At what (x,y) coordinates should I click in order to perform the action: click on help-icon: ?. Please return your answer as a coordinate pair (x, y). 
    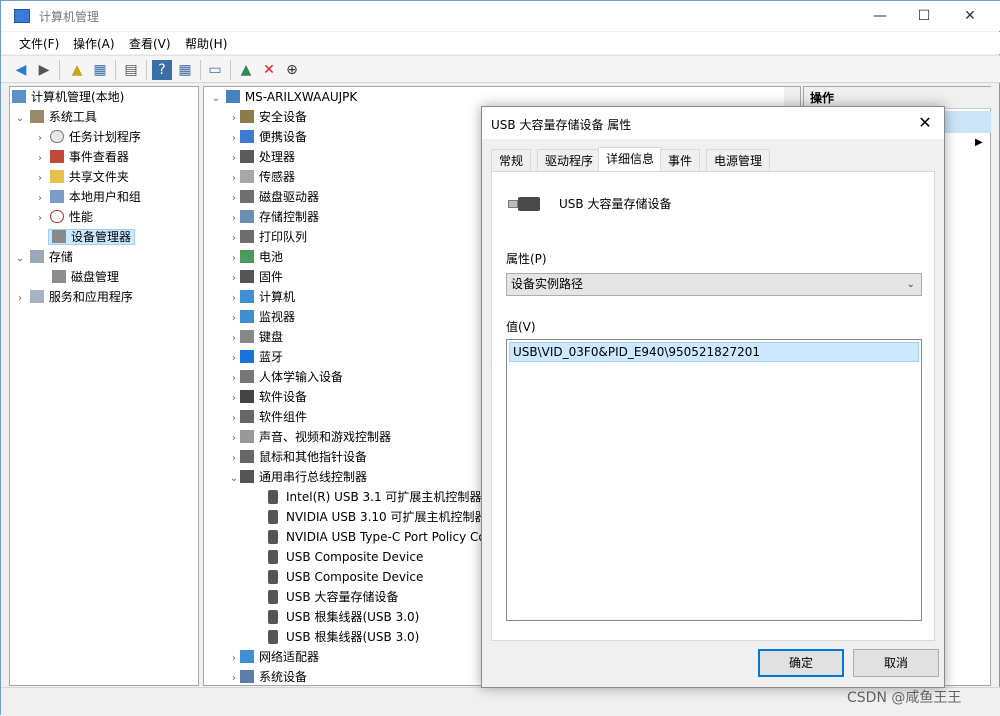
    Looking at the image, I should click on (162, 70).